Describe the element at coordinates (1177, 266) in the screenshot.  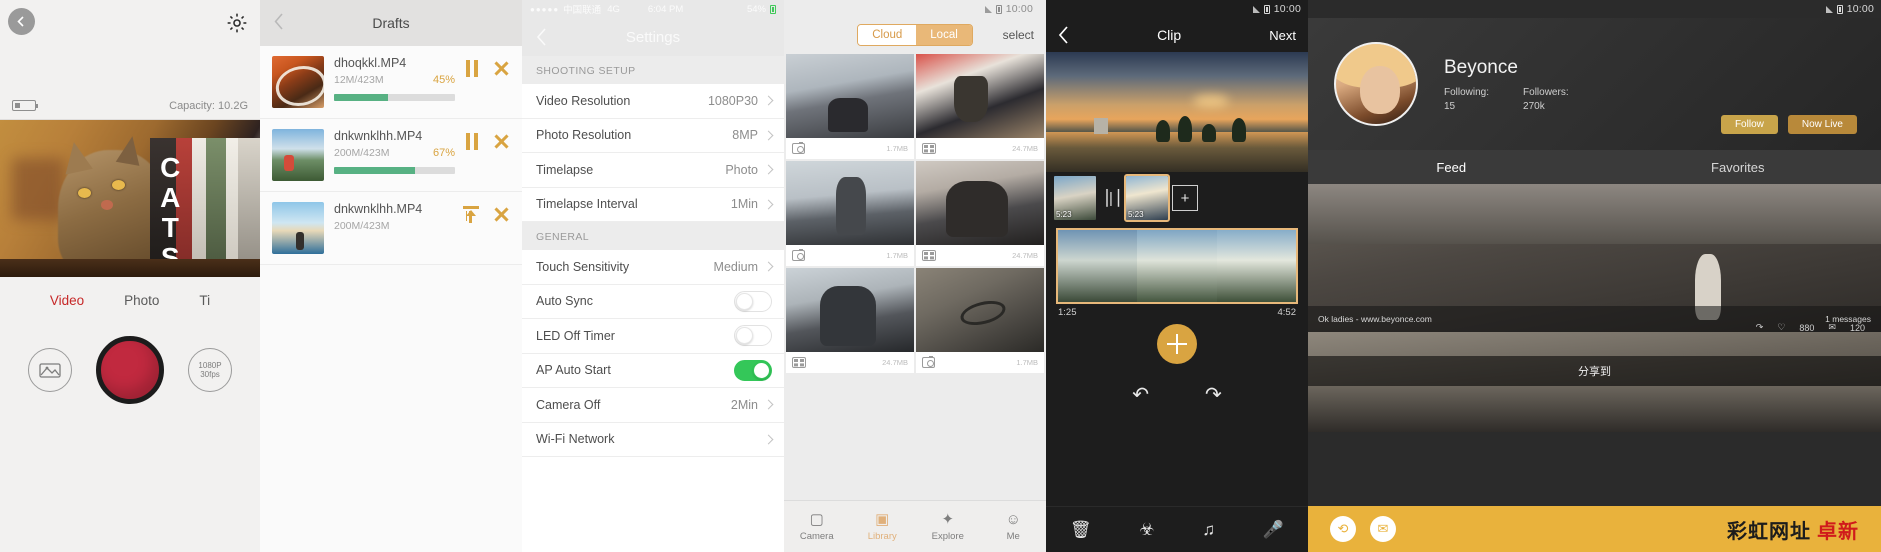
I see `trim-window` at that location.